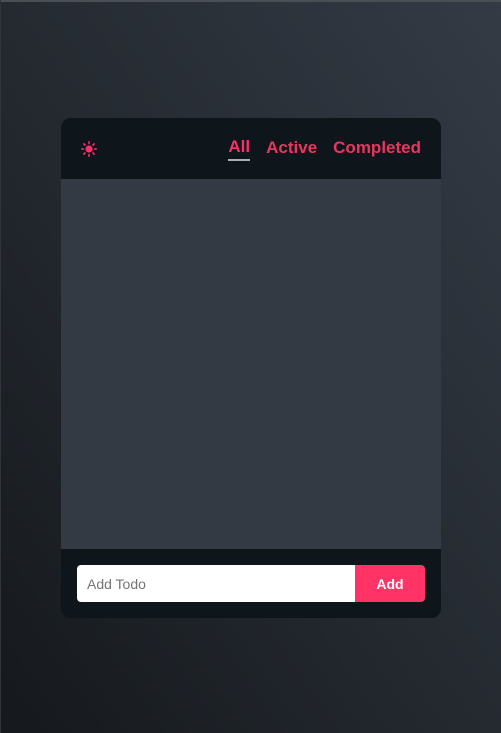 Image resolution: width=501 pixels, height=733 pixels. What do you see at coordinates (250, 1) in the screenshot?
I see `window-top-border` at bounding box center [250, 1].